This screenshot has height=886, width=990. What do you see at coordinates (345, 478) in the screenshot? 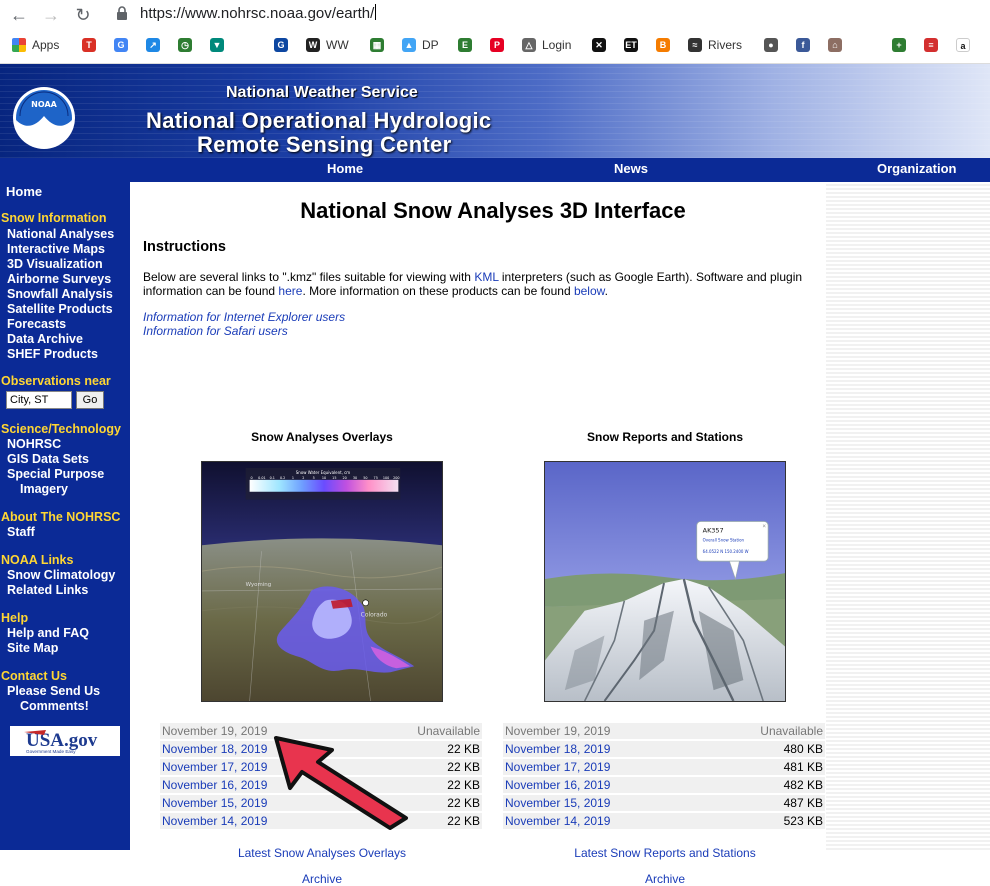
I see `legend-tick-label: 20` at bounding box center [345, 478].